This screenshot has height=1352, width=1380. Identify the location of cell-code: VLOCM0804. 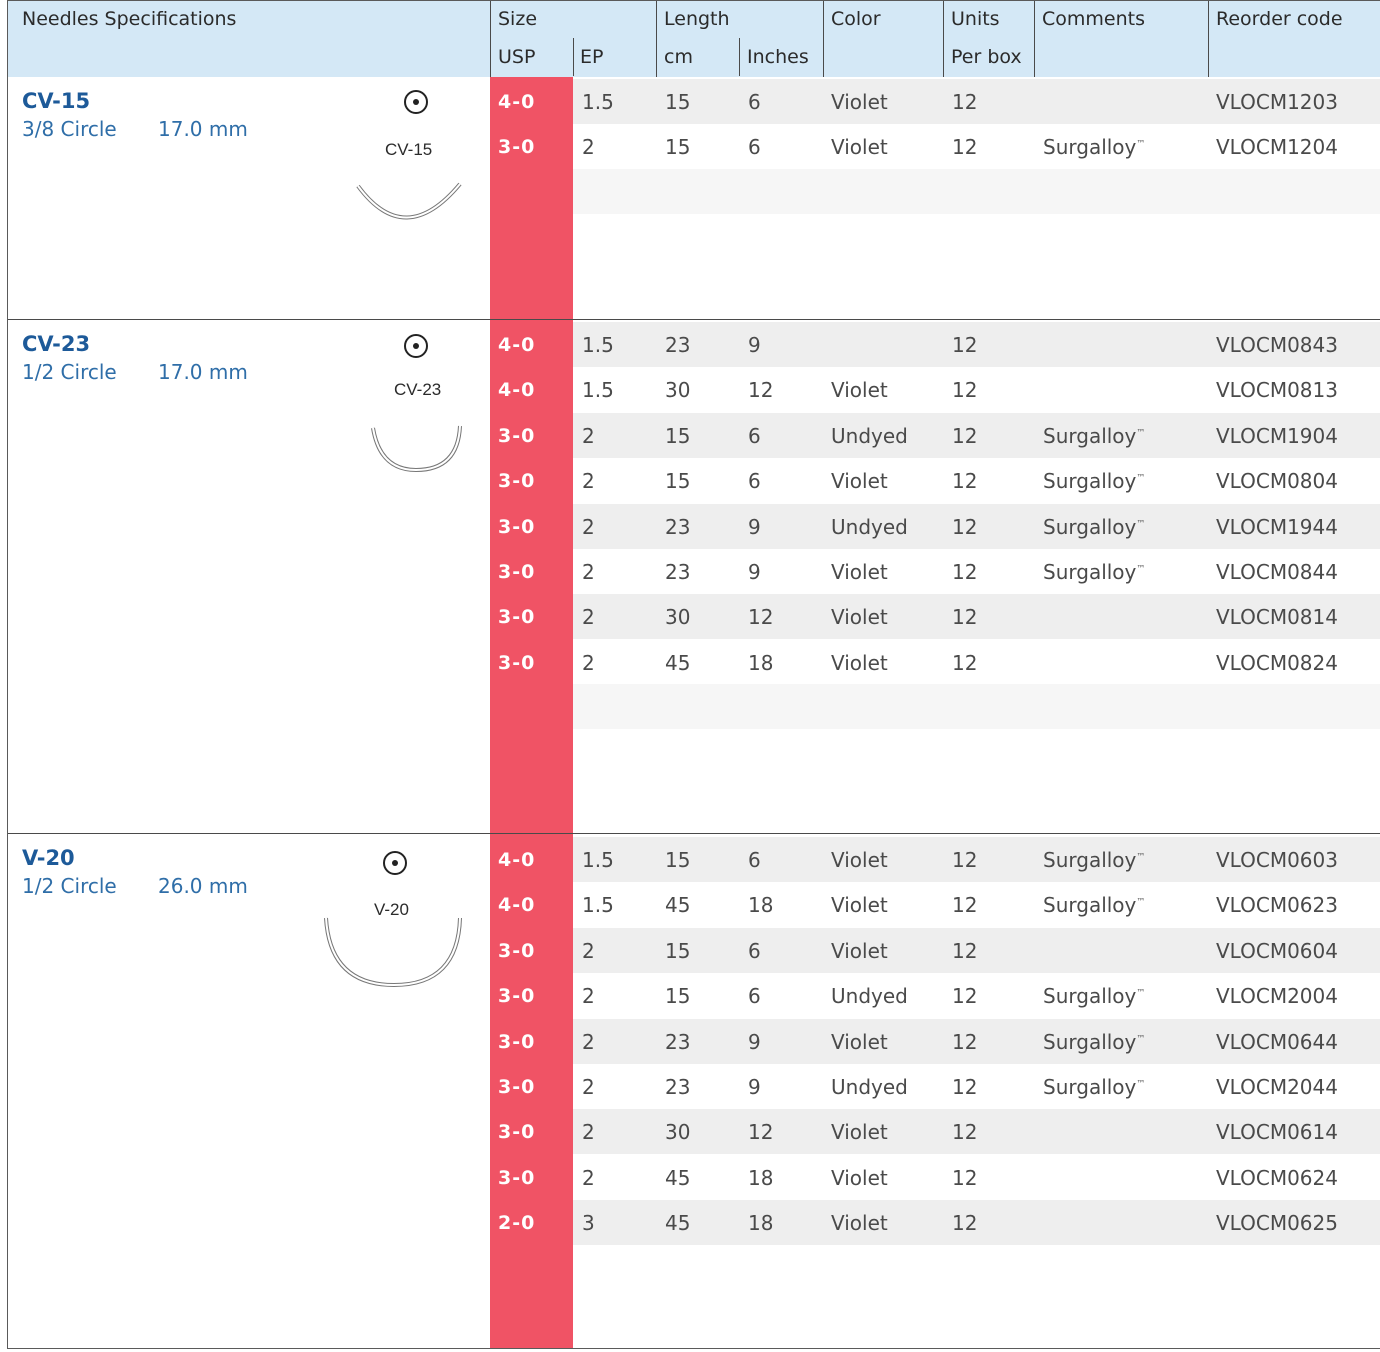
(1277, 481).